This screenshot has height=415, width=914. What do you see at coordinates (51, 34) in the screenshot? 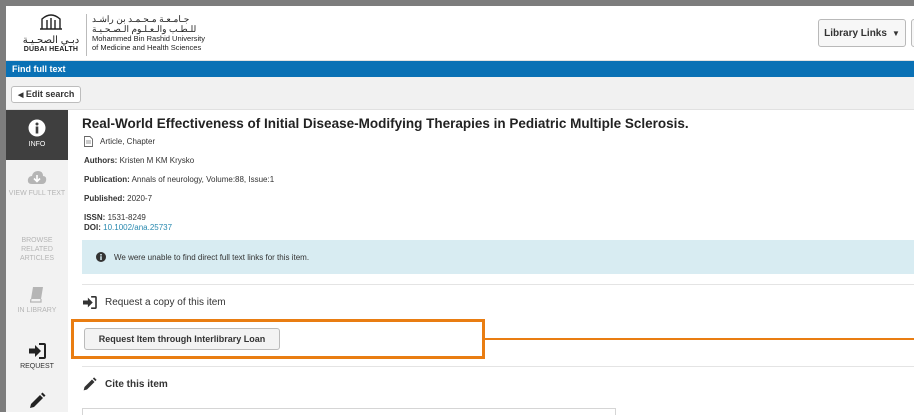
I see `dubai-health-logo: دبـي الصحـيـة DUBAI HEALTH` at bounding box center [51, 34].